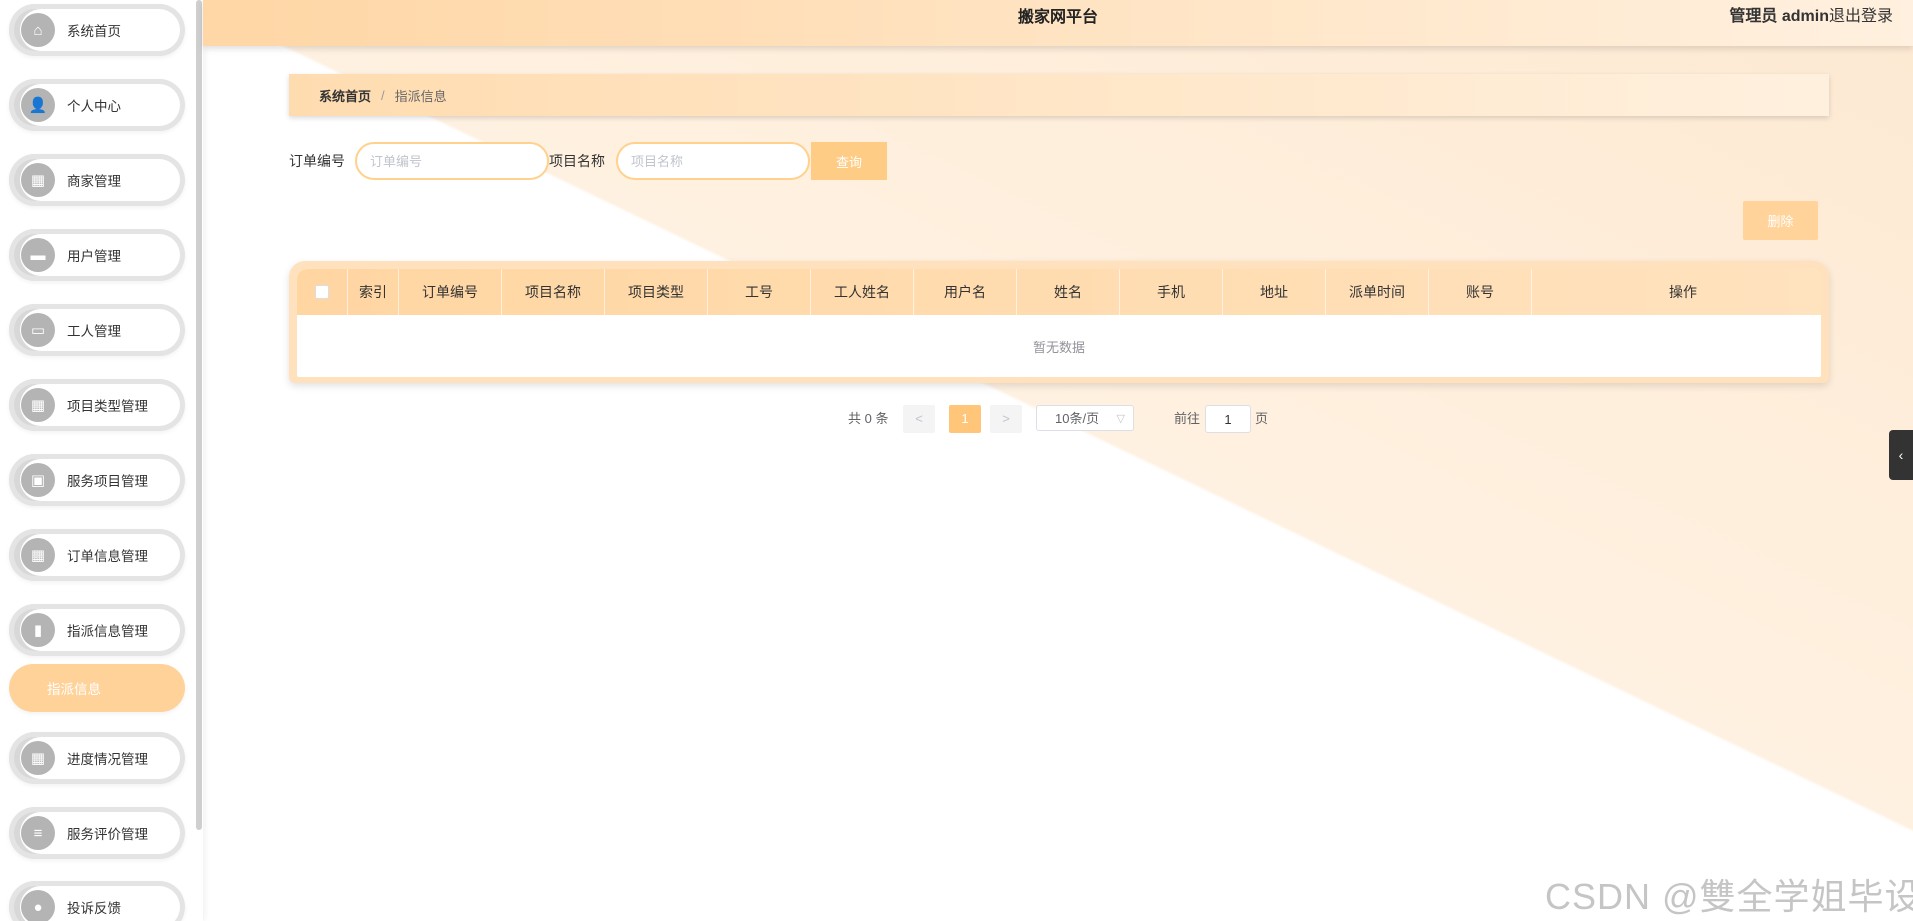  What do you see at coordinates (1729, 896) in the screenshot?
I see `watermark: CSDN @雙全学姐毕设` at bounding box center [1729, 896].